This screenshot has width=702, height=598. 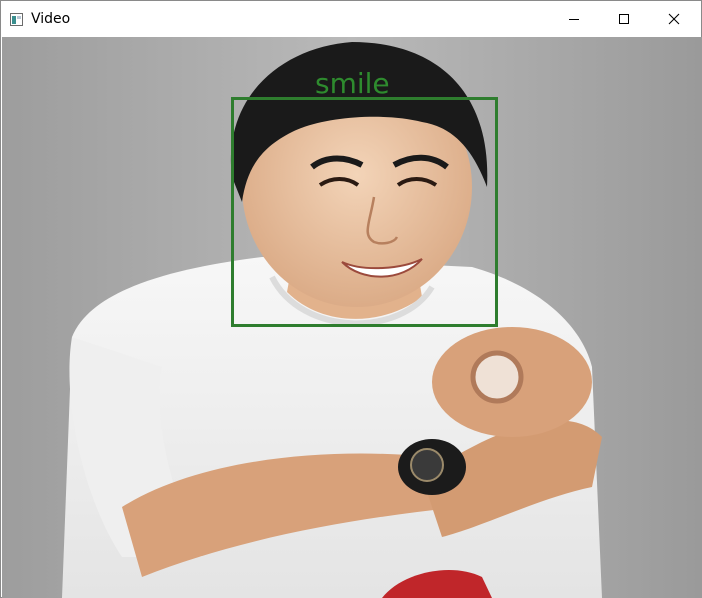 I want to click on minimize-icon, so click(x=574, y=19).